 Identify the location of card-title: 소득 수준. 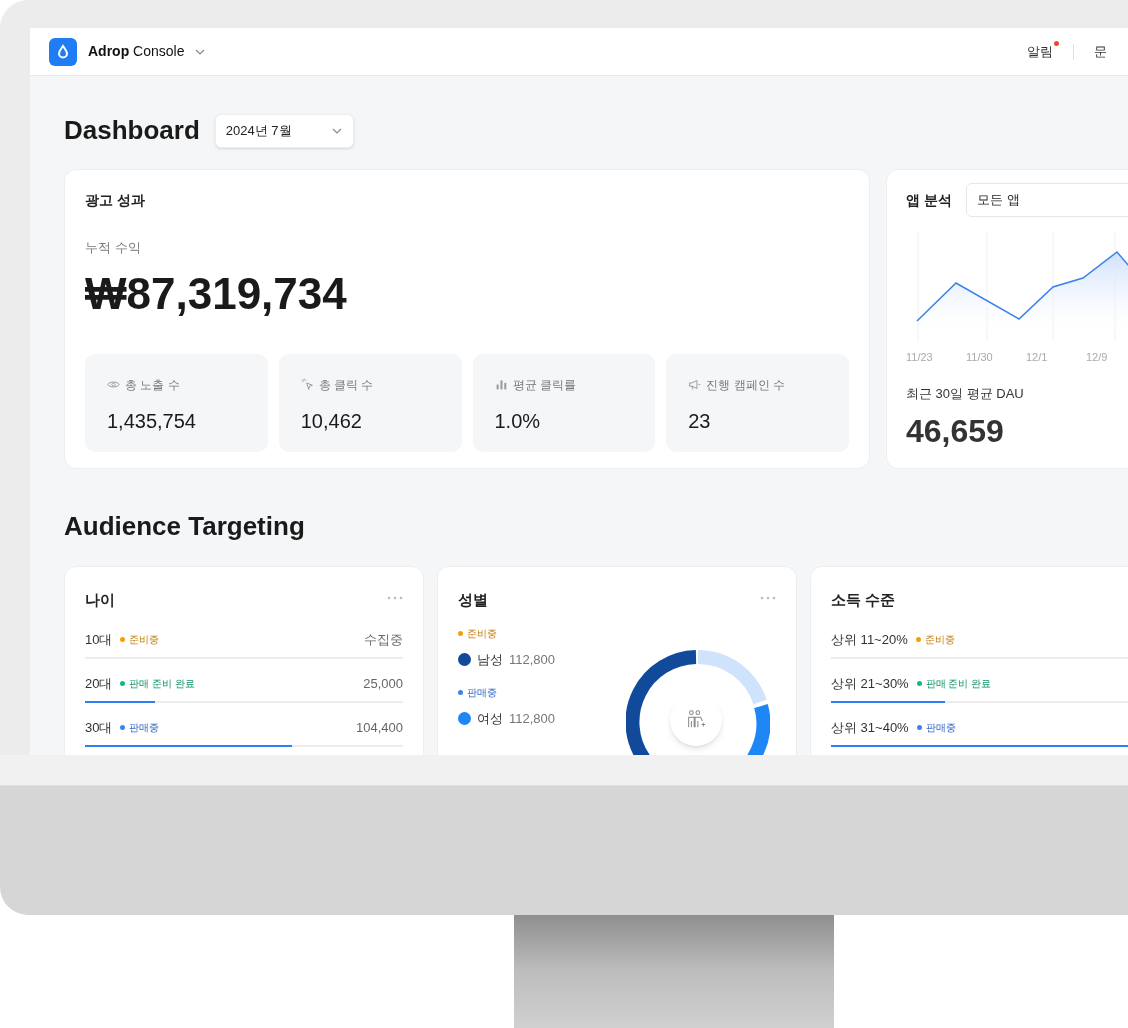
(863, 600).